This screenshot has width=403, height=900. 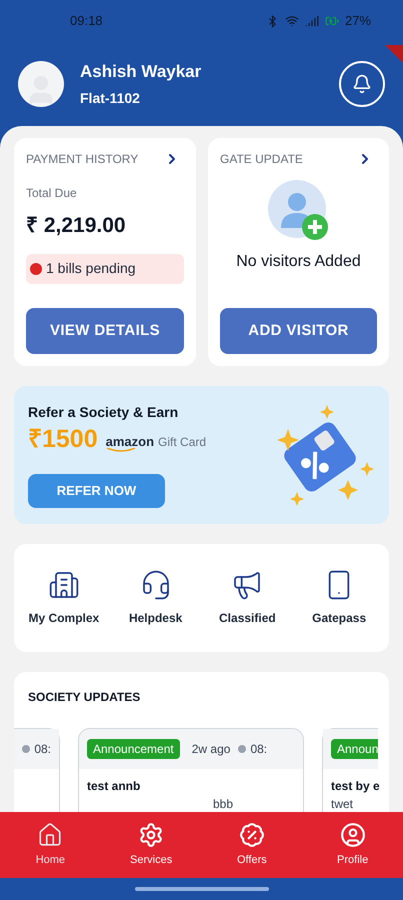 What do you see at coordinates (91, 268) in the screenshot?
I see `pending-bills-text: 1 bills pending` at bounding box center [91, 268].